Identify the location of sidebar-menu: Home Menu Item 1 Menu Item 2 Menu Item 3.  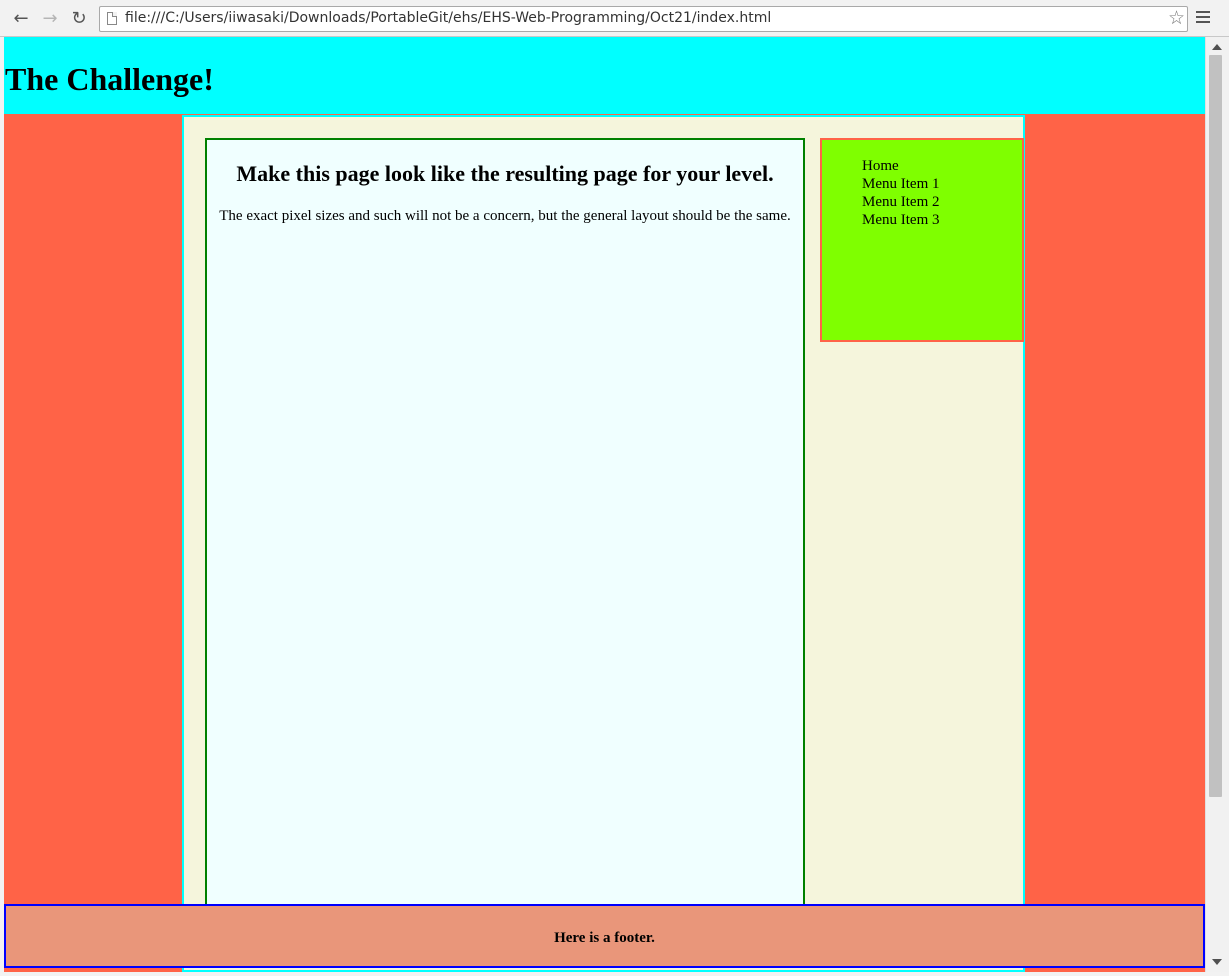
(922, 240).